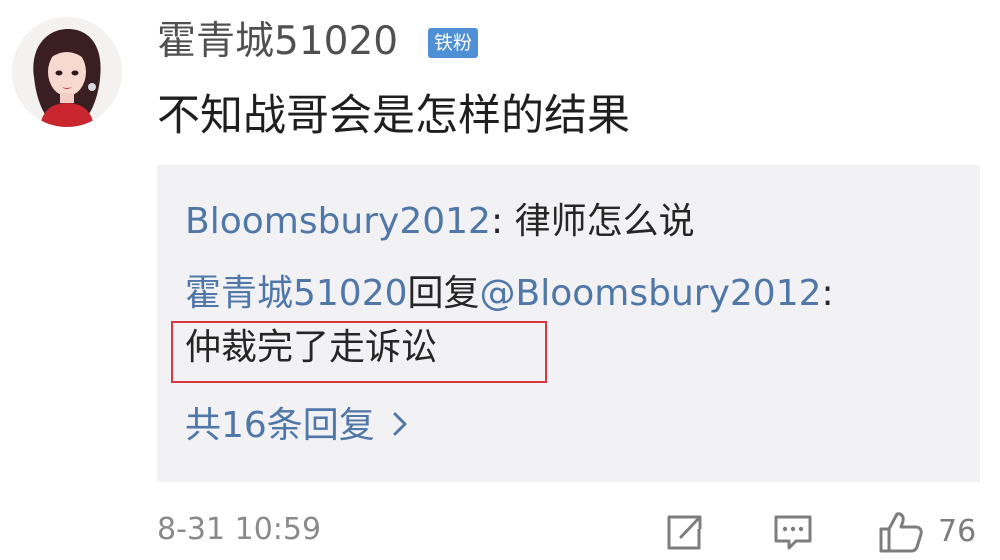 This screenshot has height=560, width=1000. I want to click on thumbs-up-icon, so click(901, 532).